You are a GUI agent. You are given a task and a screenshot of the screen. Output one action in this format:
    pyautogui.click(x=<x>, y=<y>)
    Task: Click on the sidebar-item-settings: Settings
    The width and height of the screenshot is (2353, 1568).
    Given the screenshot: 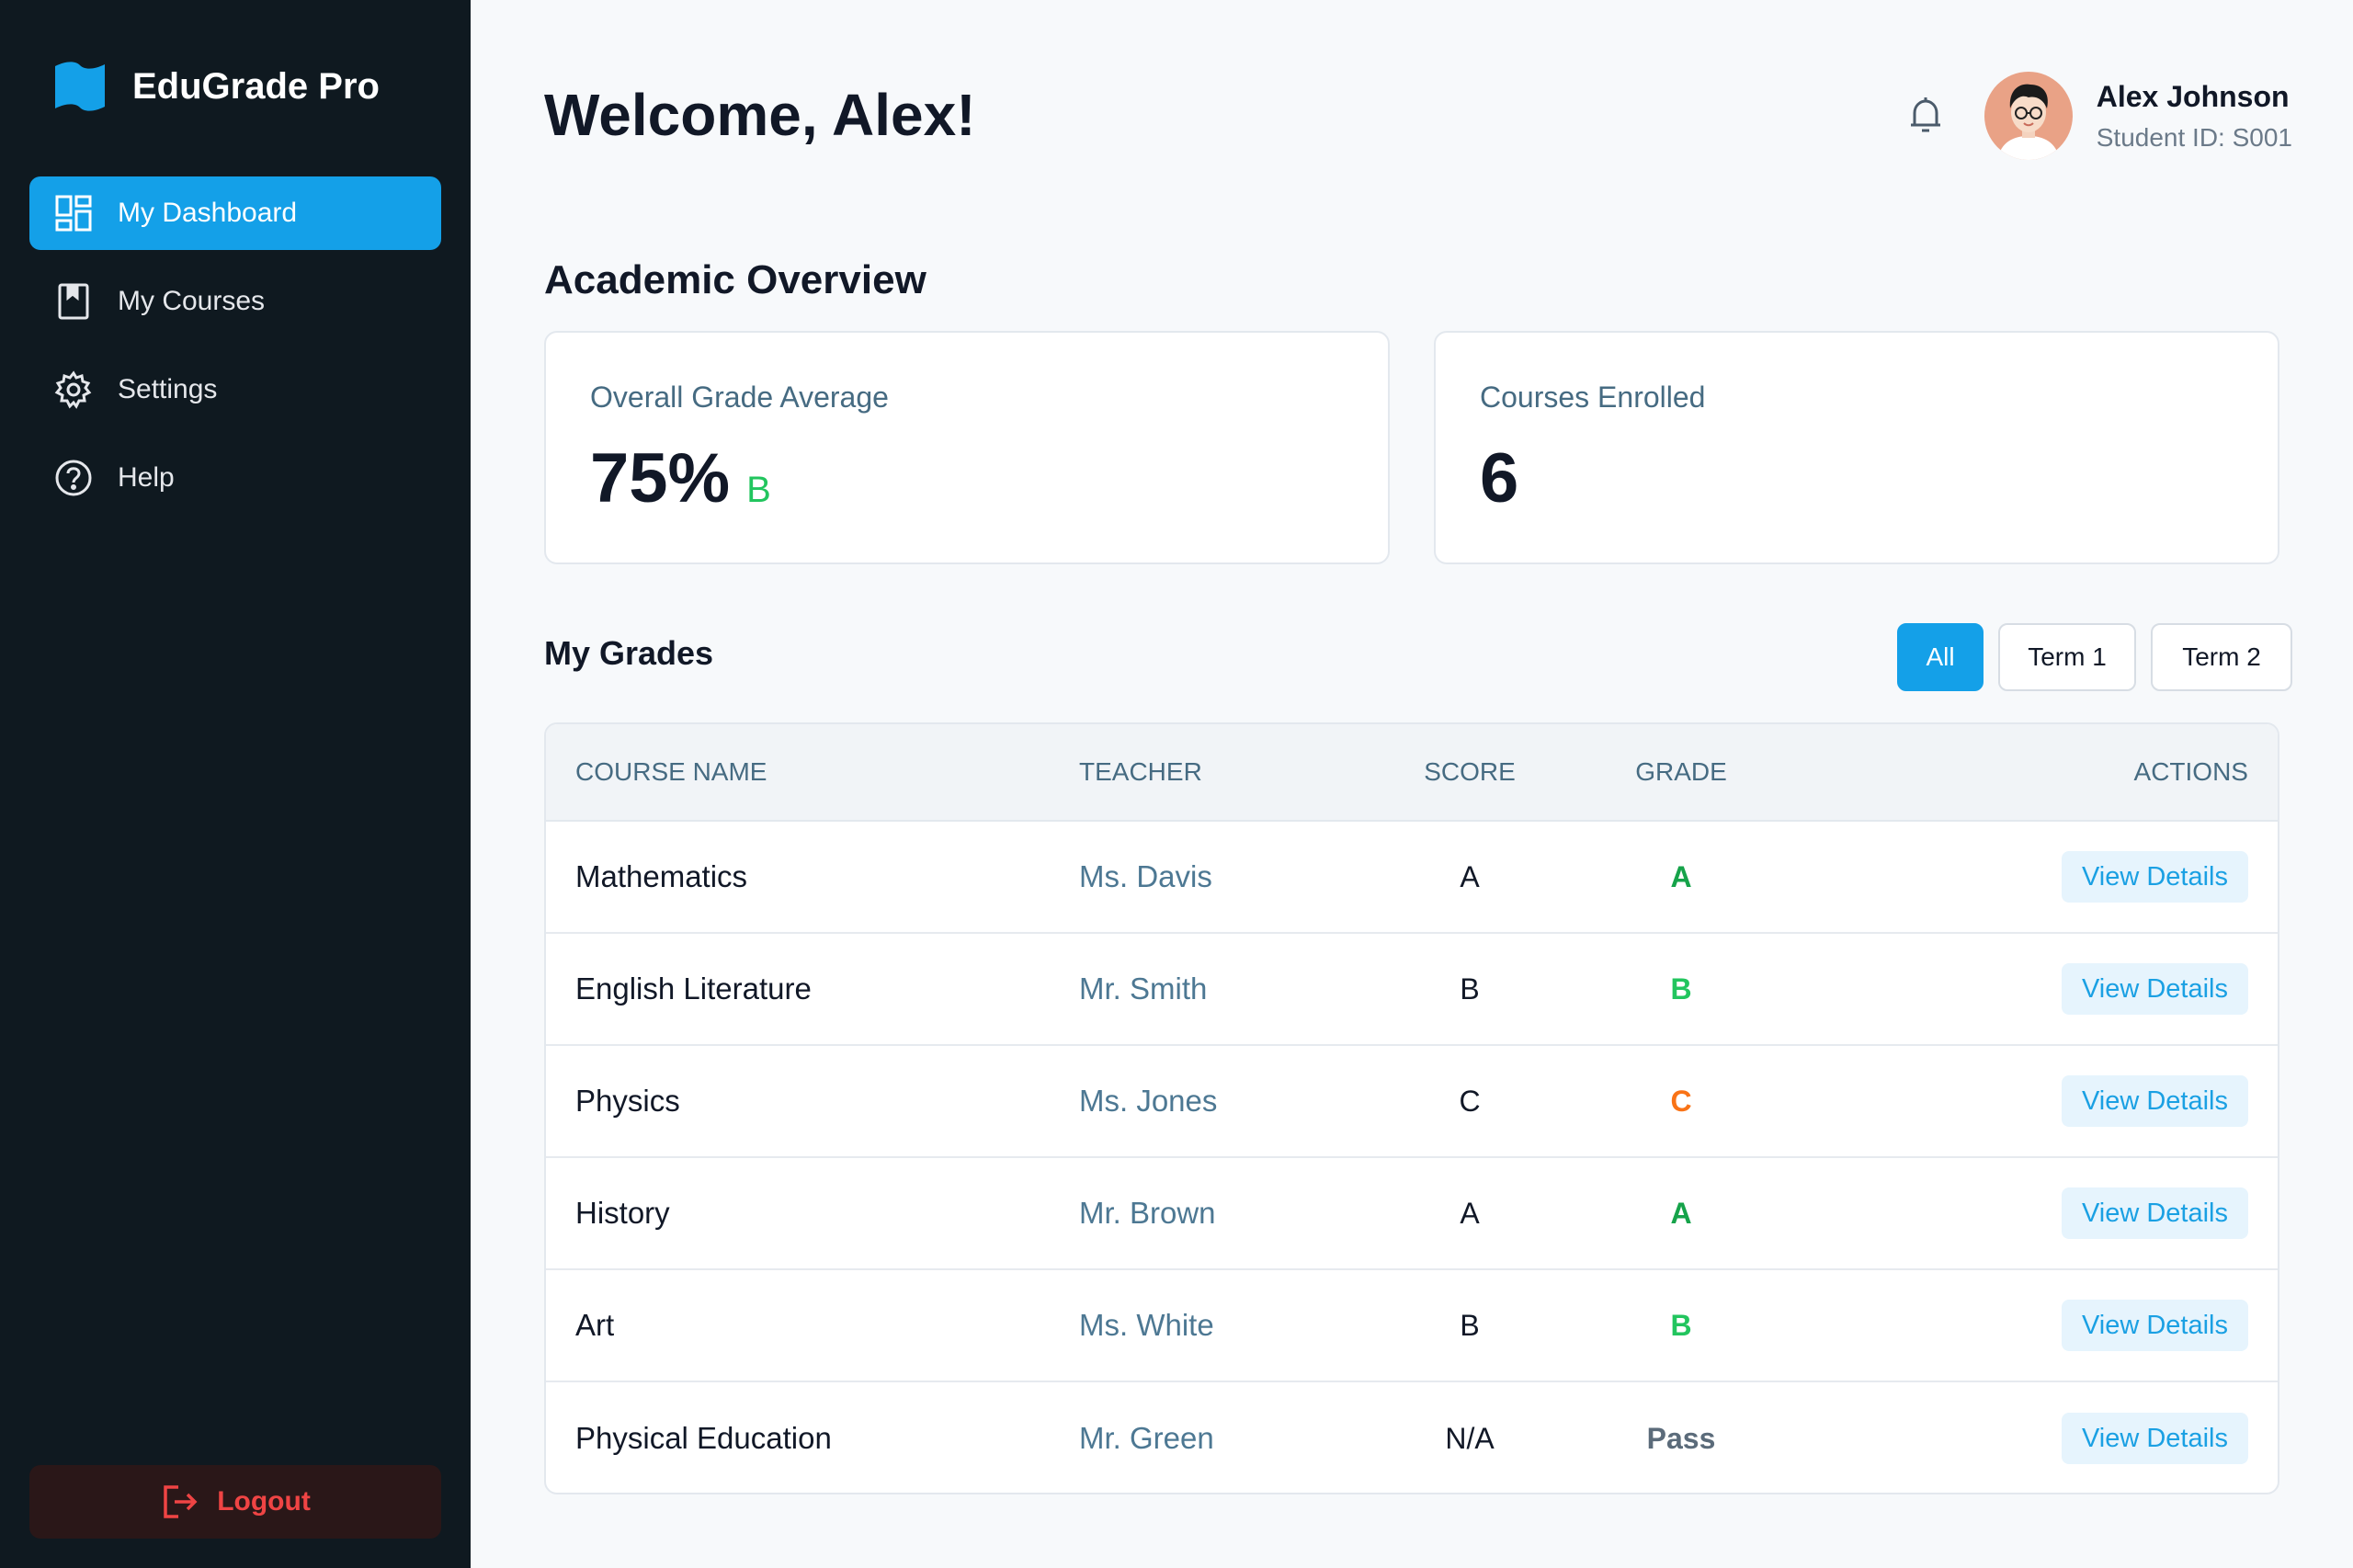 What is the action you would take?
    pyautogui.click(x=235, y=389)
    